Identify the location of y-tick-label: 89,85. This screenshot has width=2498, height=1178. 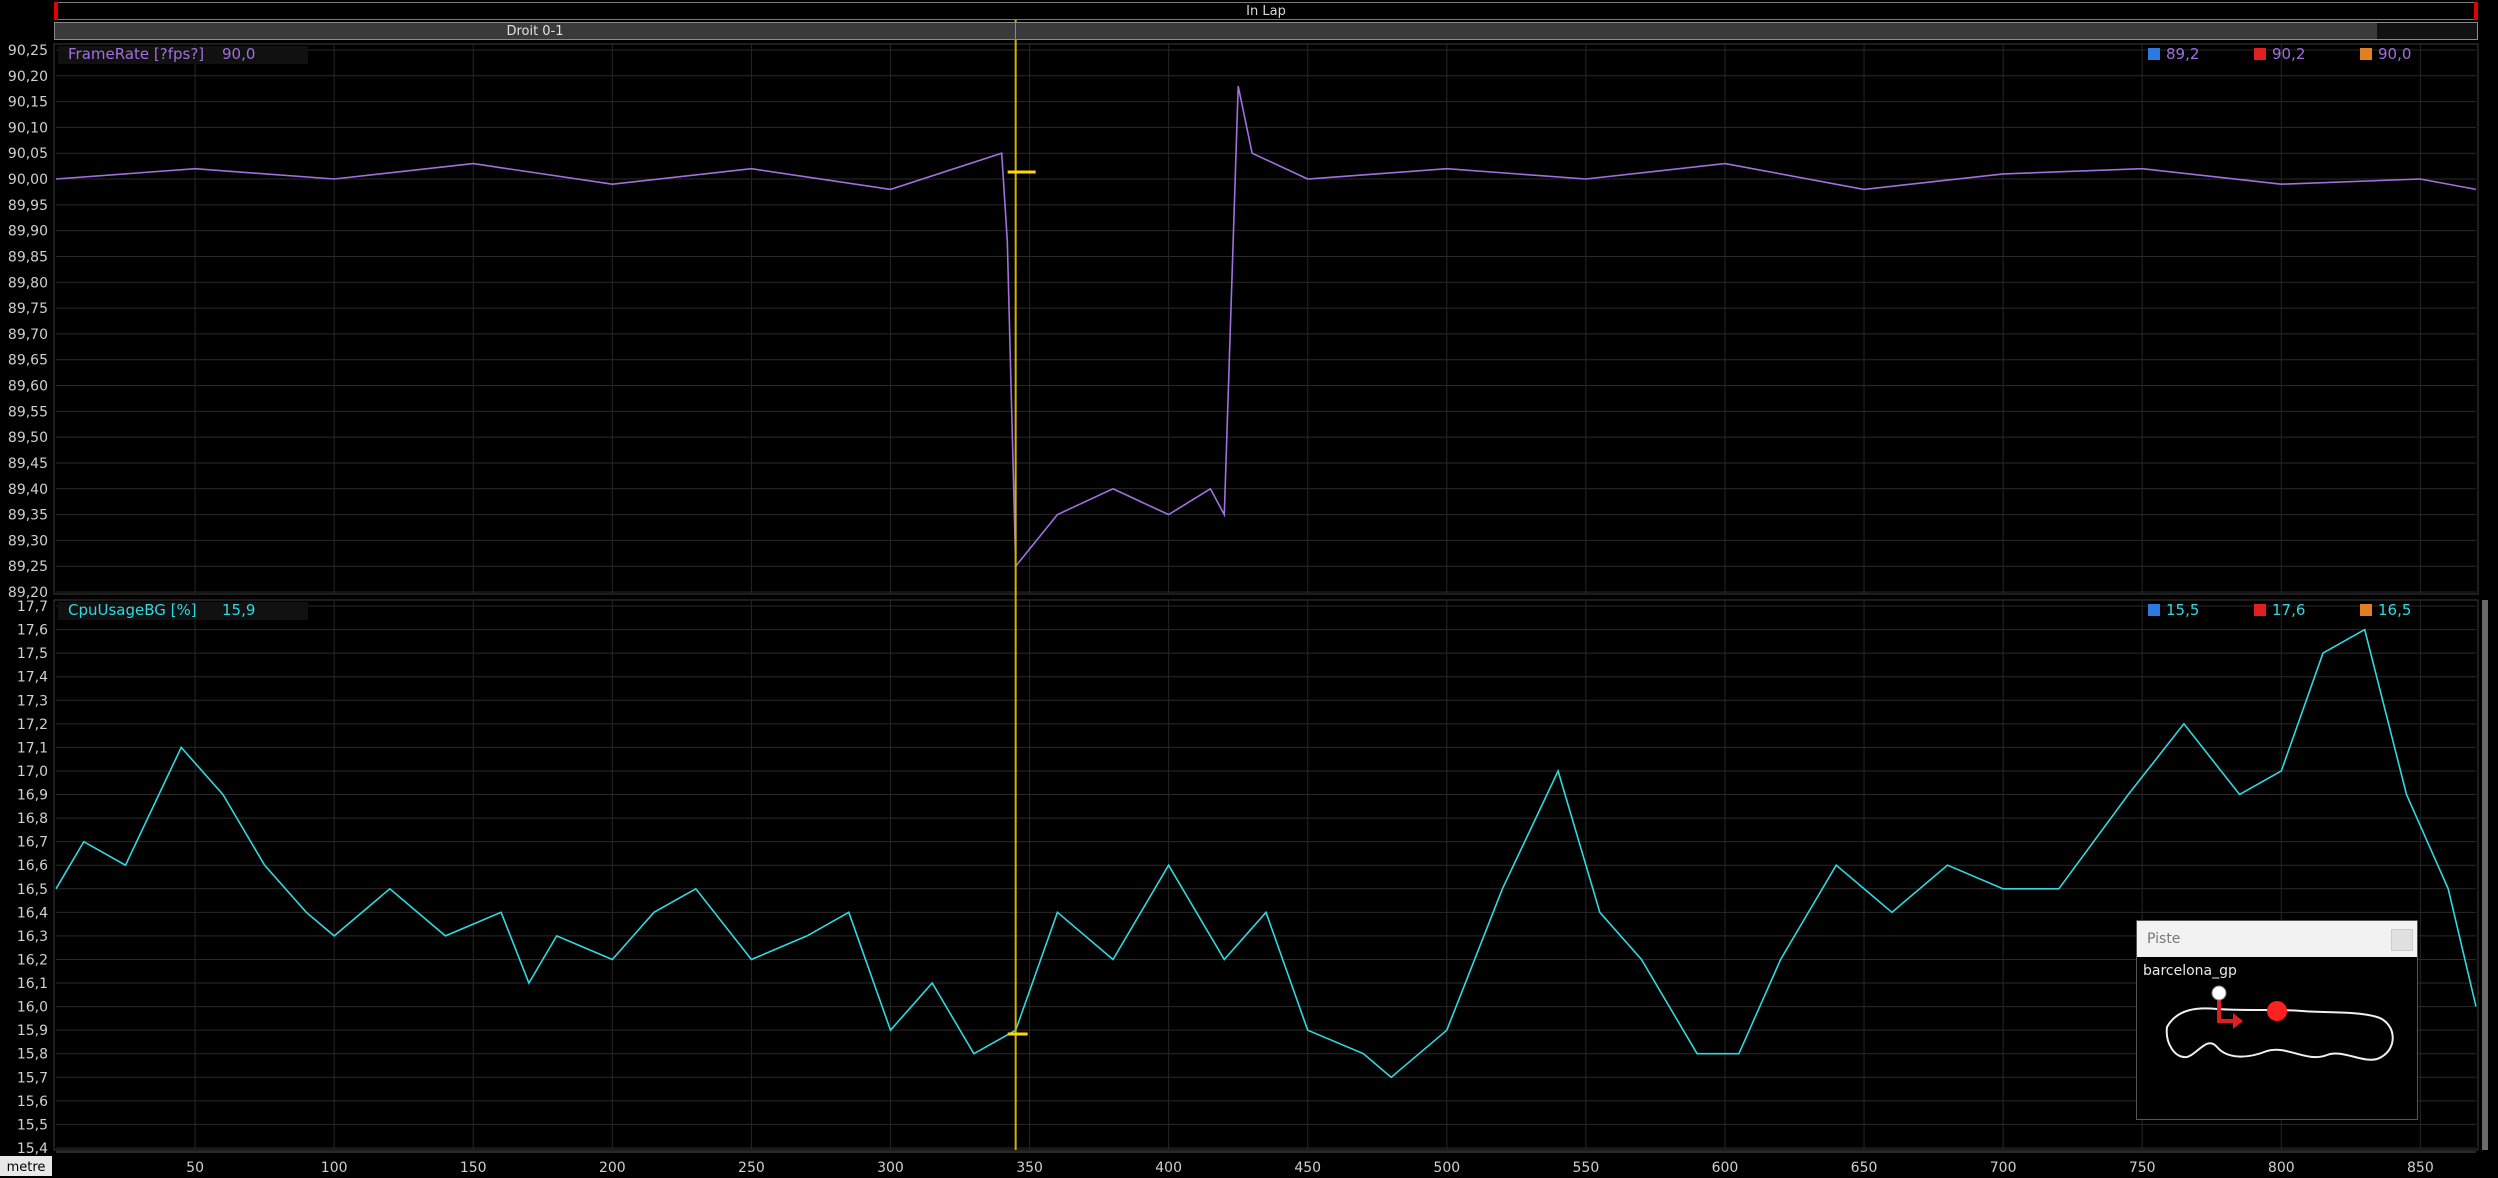
(28, 257).